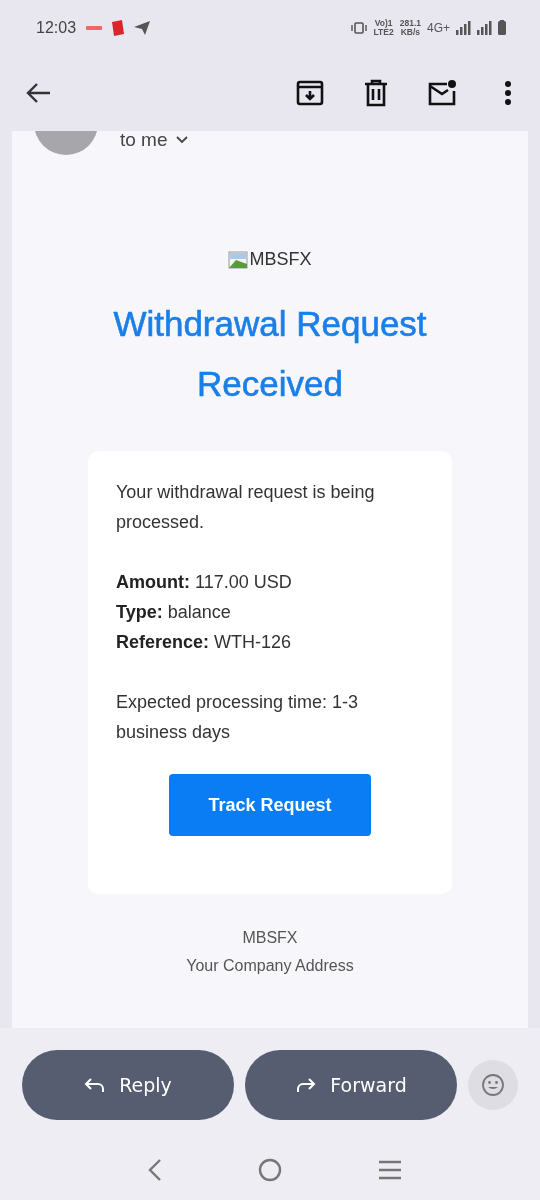  What do you see at coordinates (95, 1085) in the screenshot?
I see `reply-arrow-icon` at bounding box center [95, 1085].